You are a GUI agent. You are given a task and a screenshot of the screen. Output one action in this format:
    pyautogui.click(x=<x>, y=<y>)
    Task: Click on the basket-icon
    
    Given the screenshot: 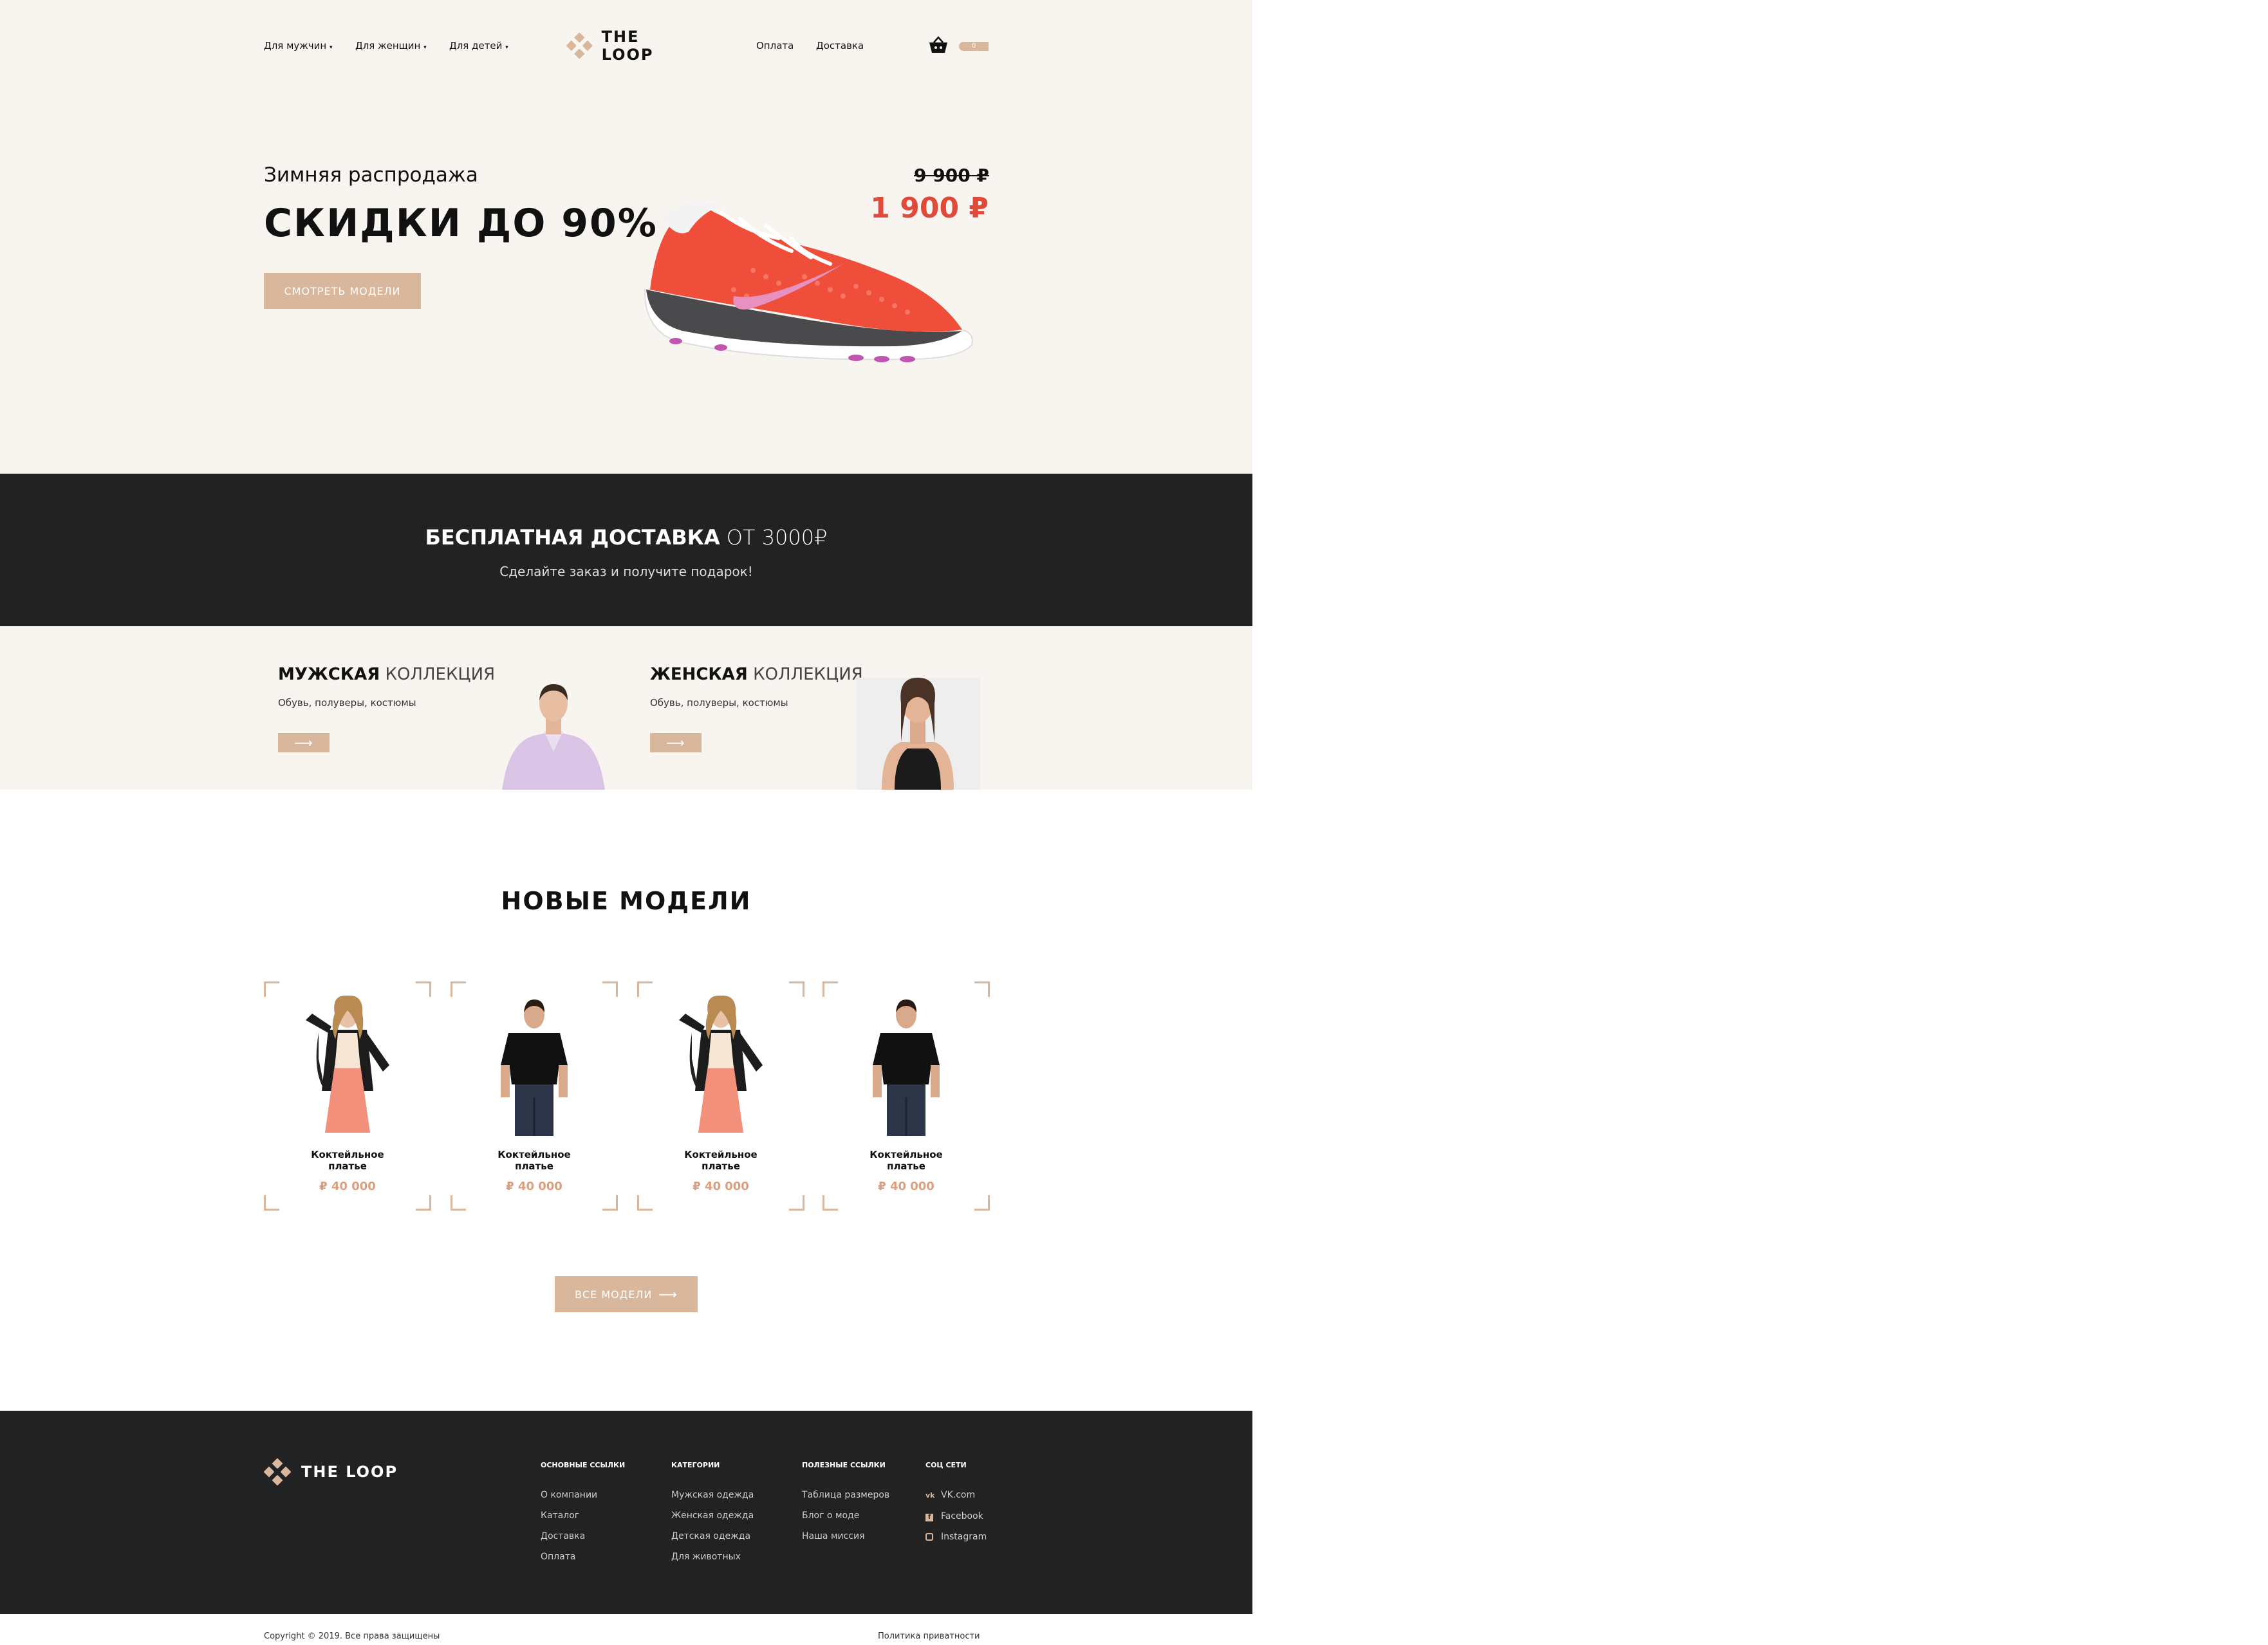 What is the action you would take?
    pyautogui.click(x=938, y=44)
    